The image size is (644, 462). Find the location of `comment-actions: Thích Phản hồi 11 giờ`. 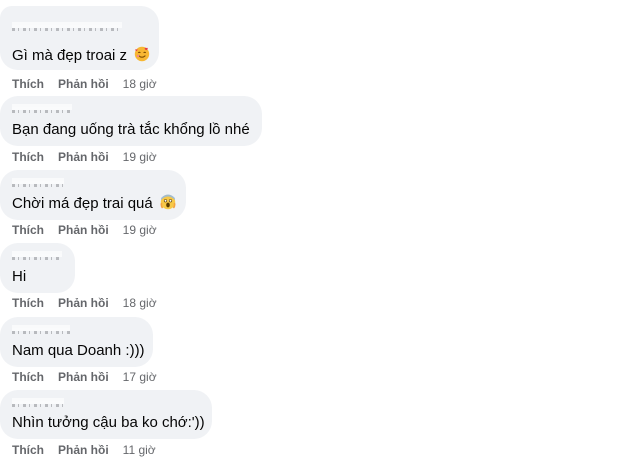

comment-actions: Thích Phản hồi 11 giờ is located at coordinates (84, 450).